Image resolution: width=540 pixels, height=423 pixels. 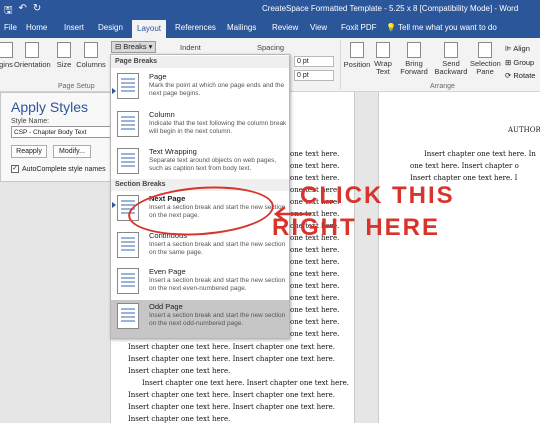 I want to click on align-label: Align, so click(x=521, y=48).